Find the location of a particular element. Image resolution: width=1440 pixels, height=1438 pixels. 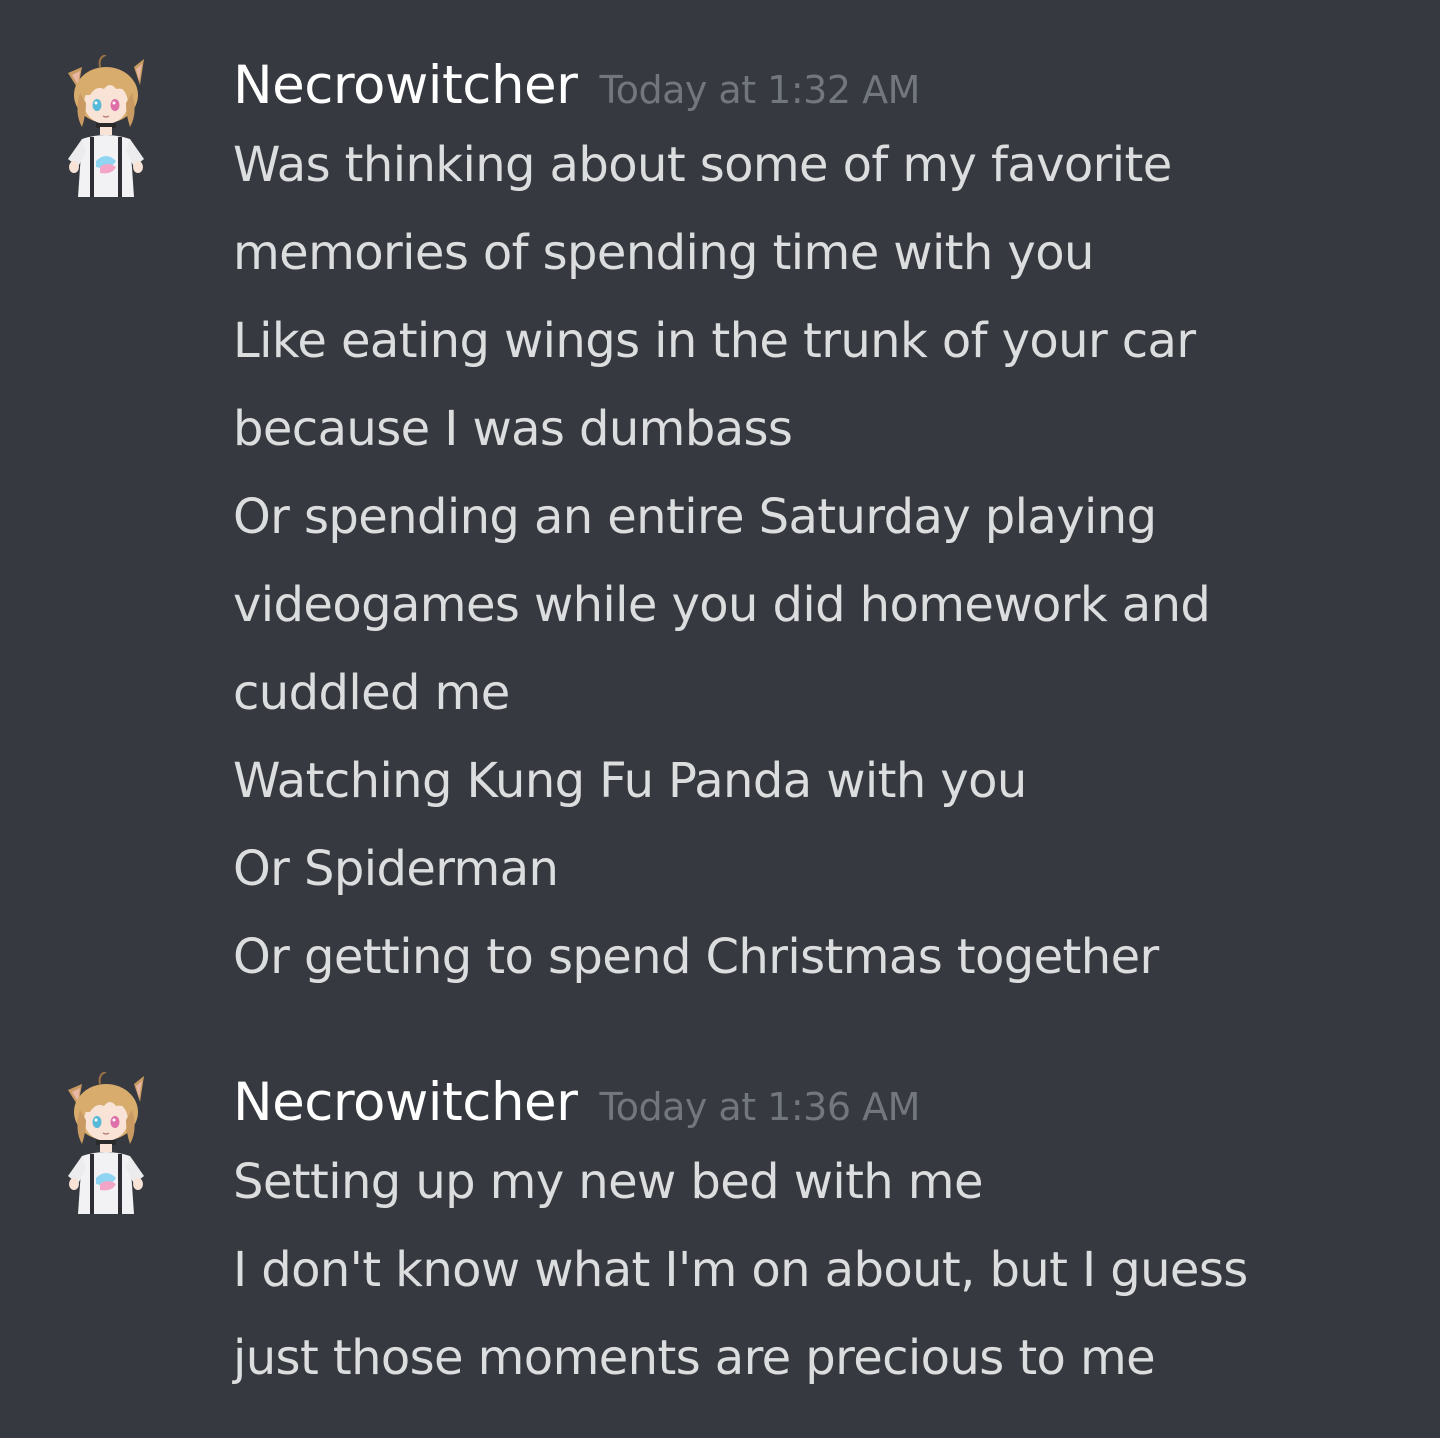

message-line: Or spending an entire Saturday playing is located at coordinates (695, 517).